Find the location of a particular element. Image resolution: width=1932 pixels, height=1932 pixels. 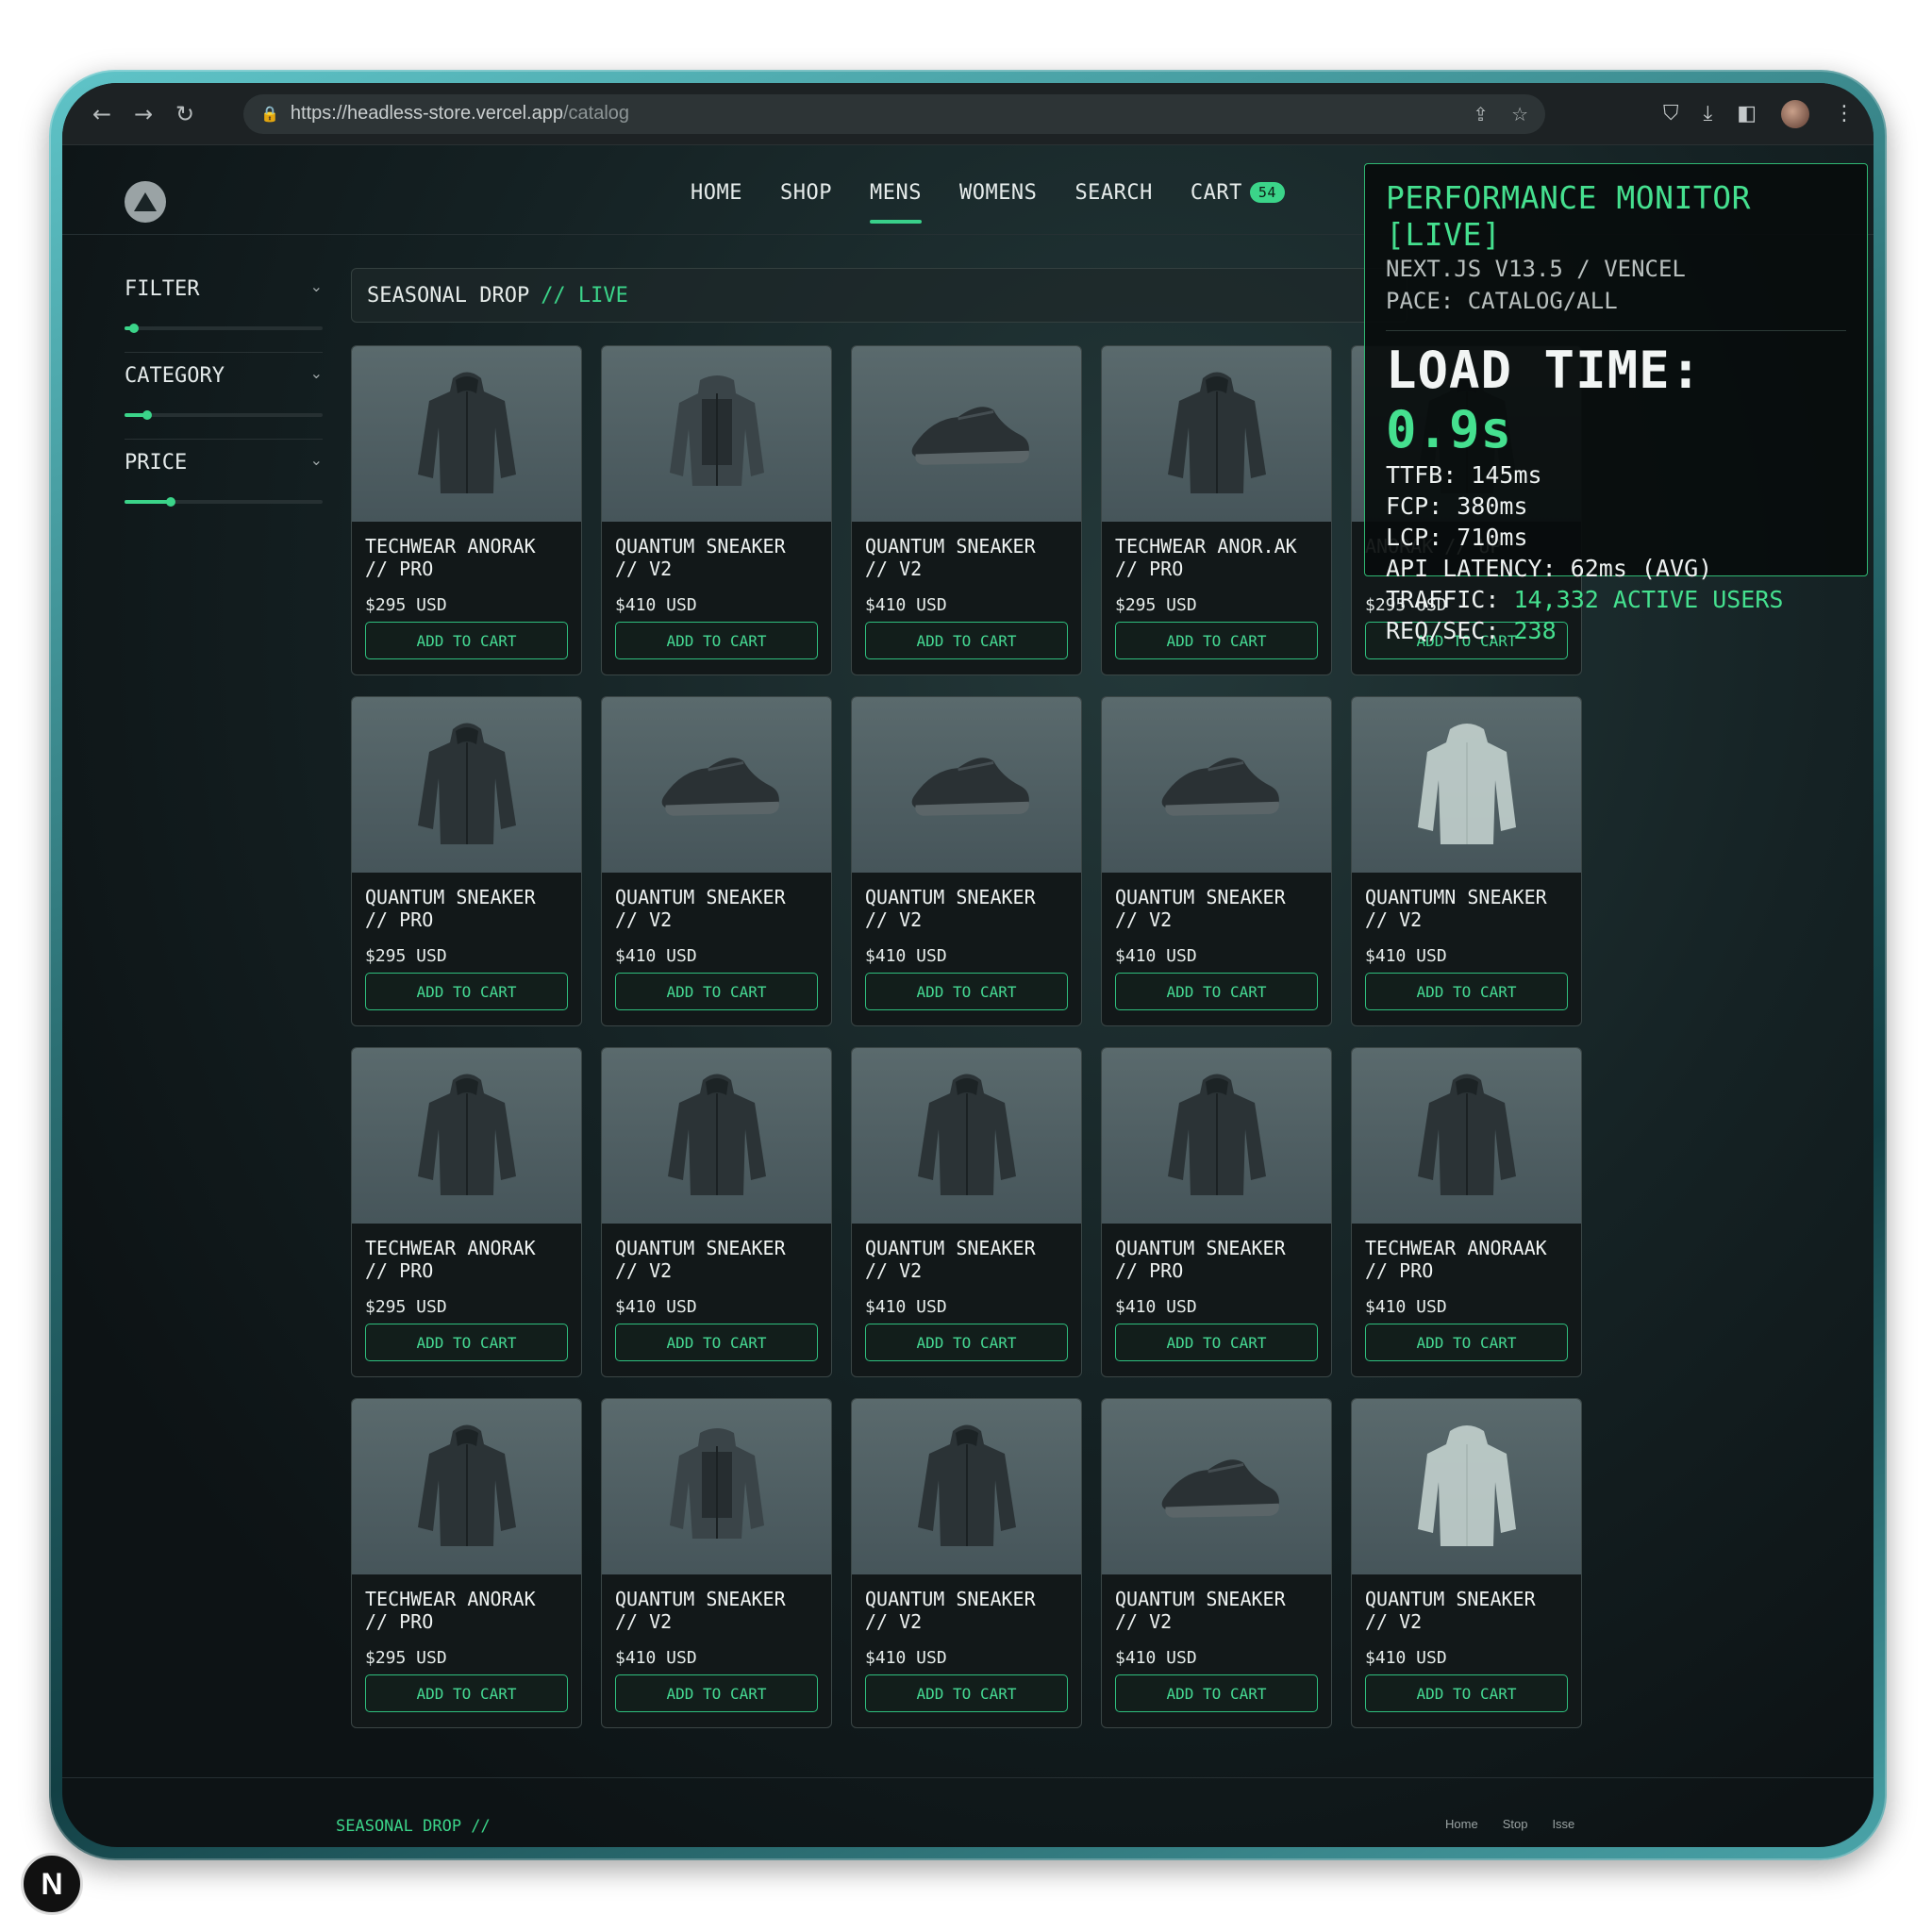

forward-arrow-icon: → is located at coordinates (144, 114).